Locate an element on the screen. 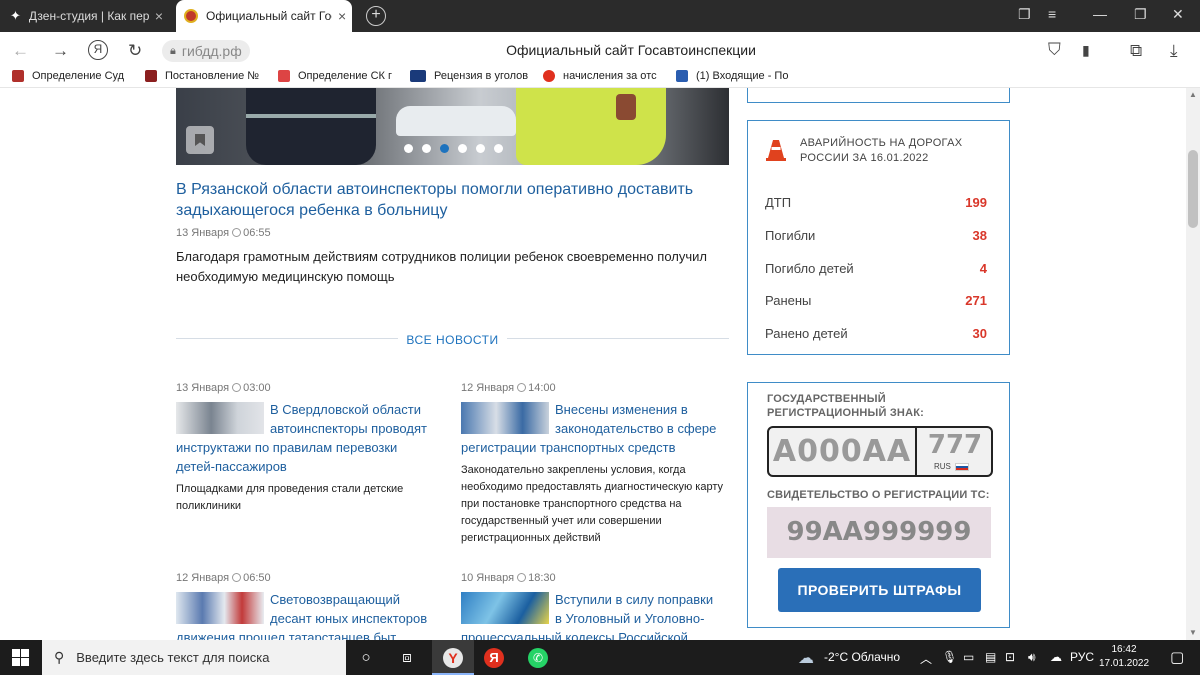  bookmark-label: Определение Суд is located at coordinates (78, 76).